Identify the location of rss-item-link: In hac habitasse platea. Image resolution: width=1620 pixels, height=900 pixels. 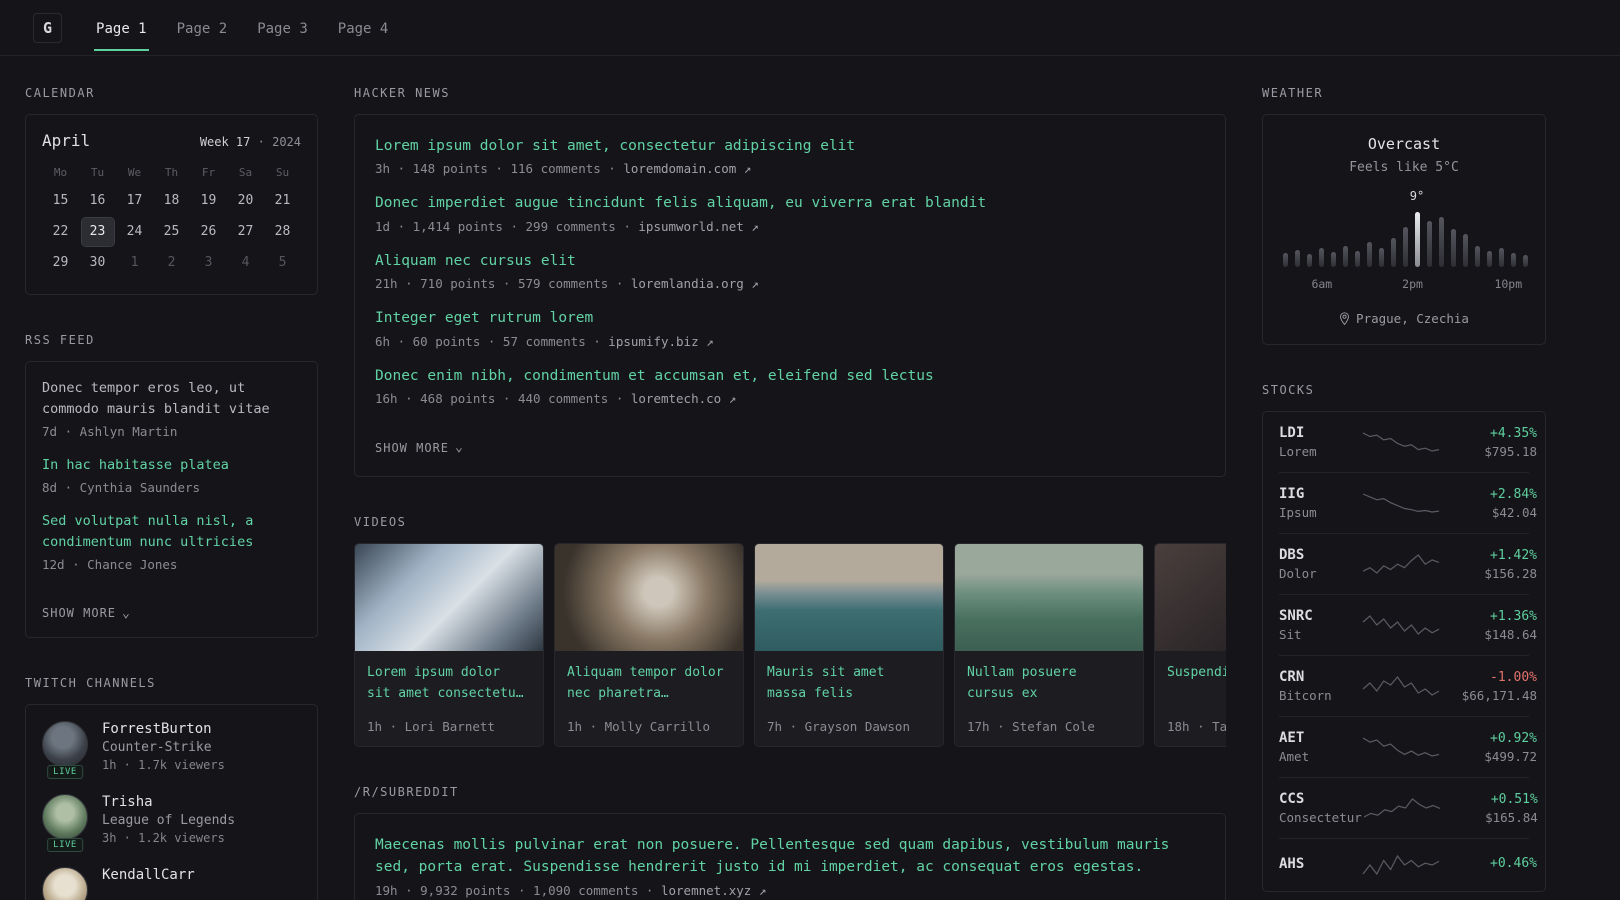
(171, 465).